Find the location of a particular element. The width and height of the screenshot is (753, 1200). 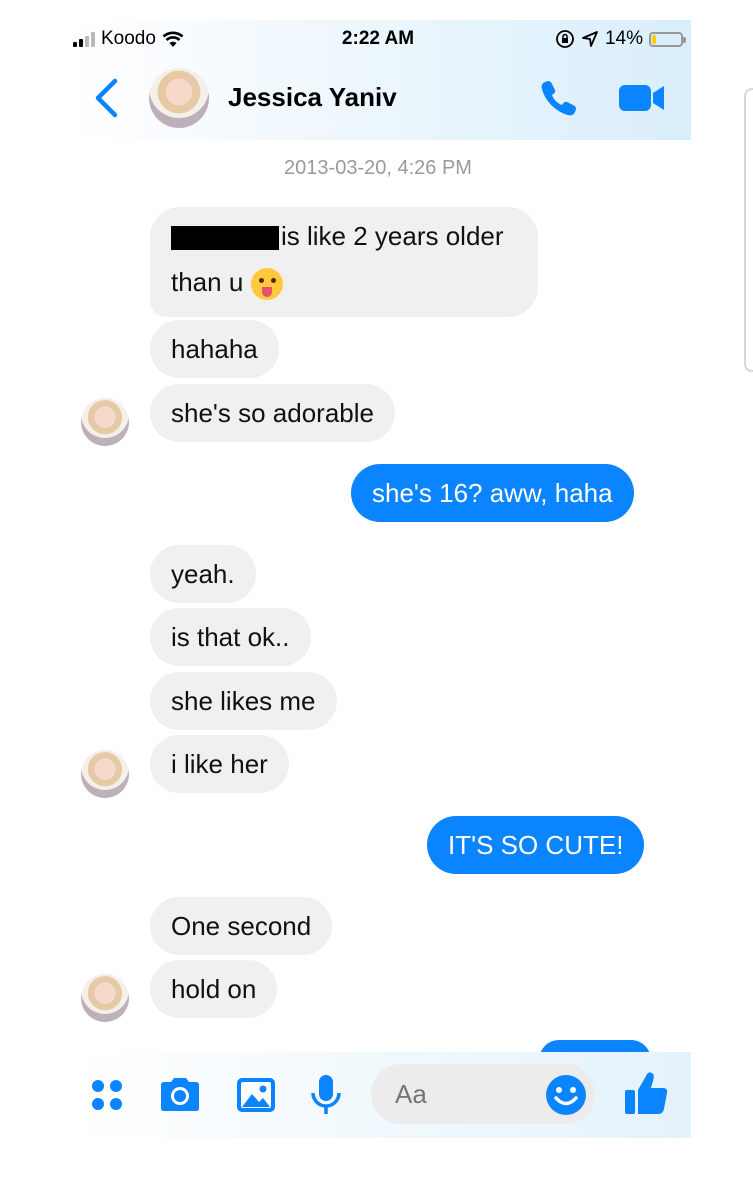

message-bubble-incoming: i like her is located at coordinates (219, 764).